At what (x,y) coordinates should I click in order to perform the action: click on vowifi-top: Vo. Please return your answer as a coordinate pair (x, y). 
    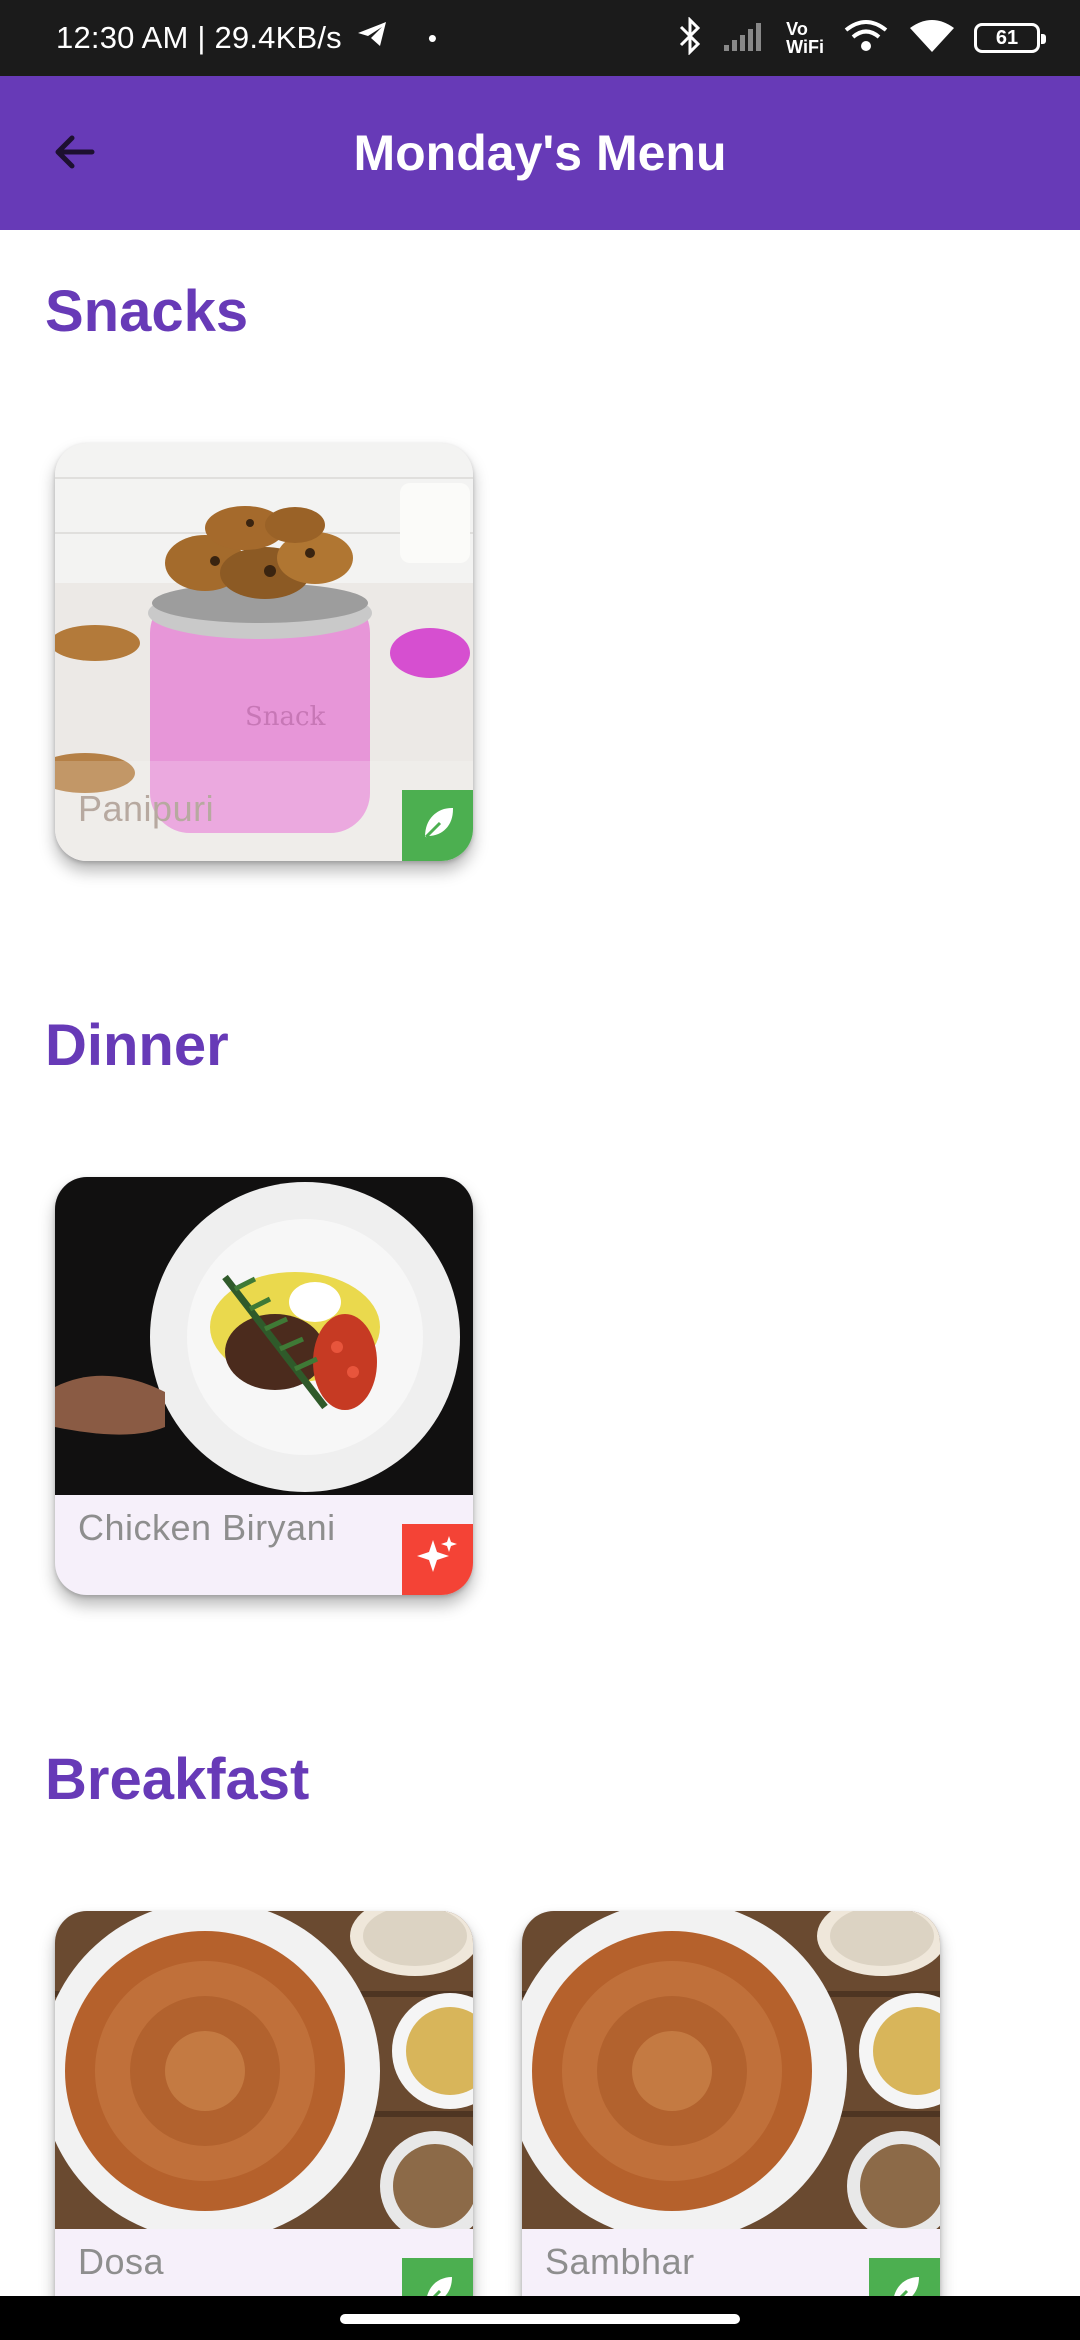
    Looking at the image, I should click on (797, 29).